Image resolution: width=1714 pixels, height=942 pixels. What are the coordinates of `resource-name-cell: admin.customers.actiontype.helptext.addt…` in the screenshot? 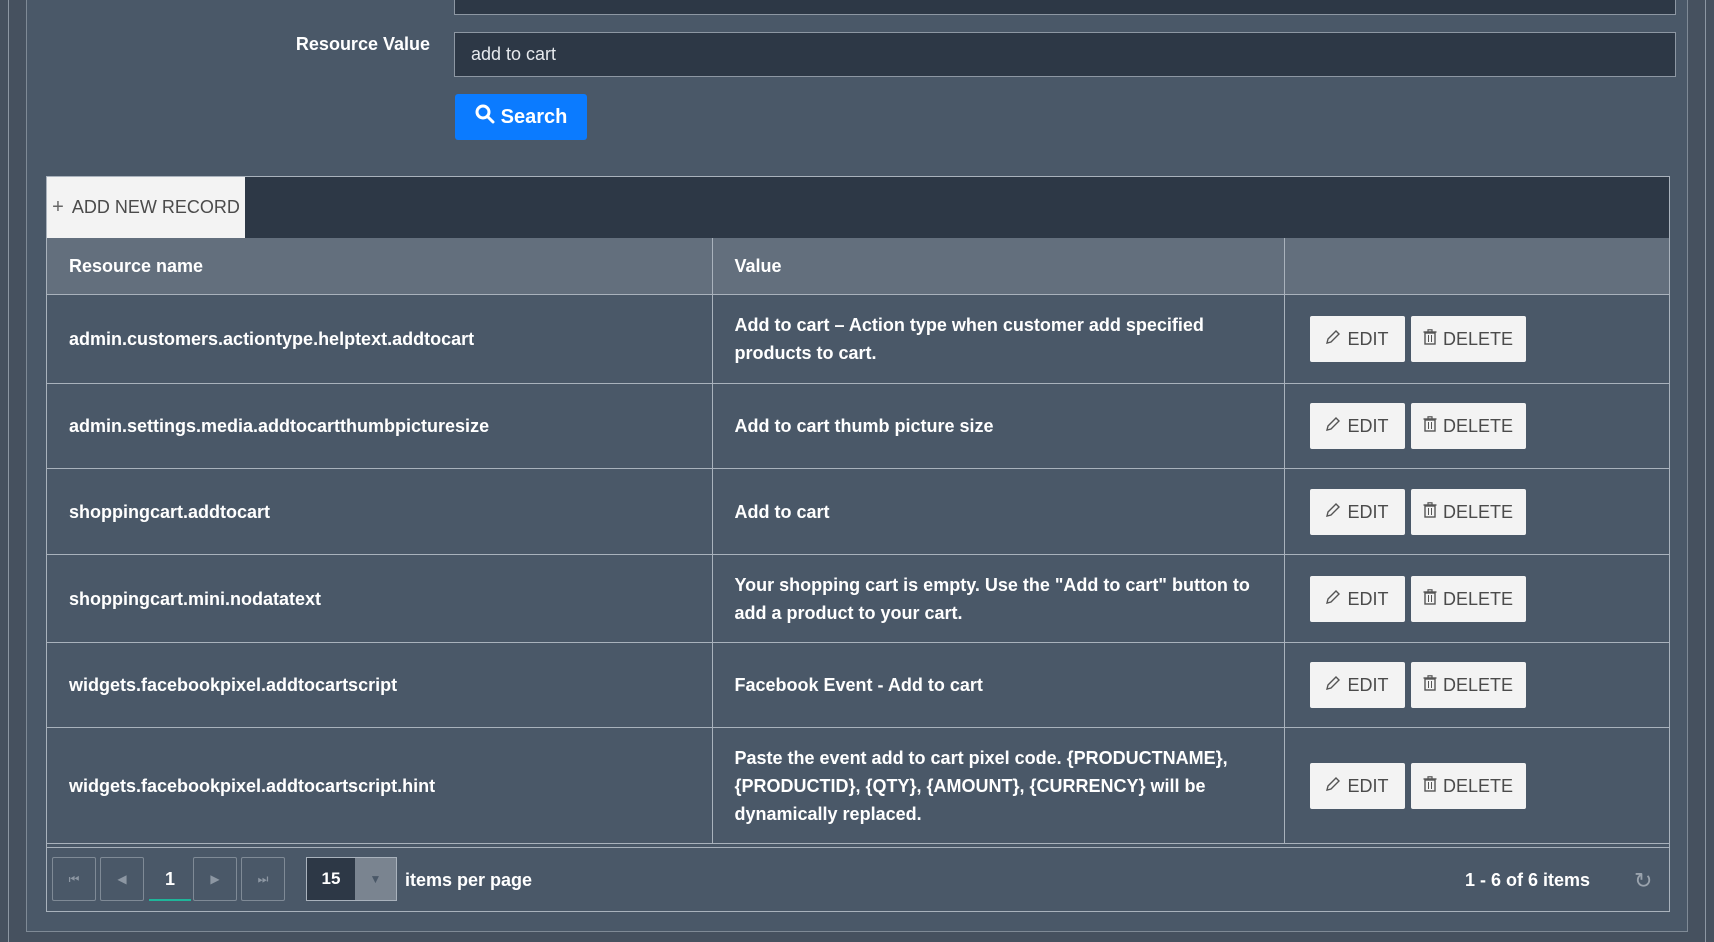 It's located at (380, 339).